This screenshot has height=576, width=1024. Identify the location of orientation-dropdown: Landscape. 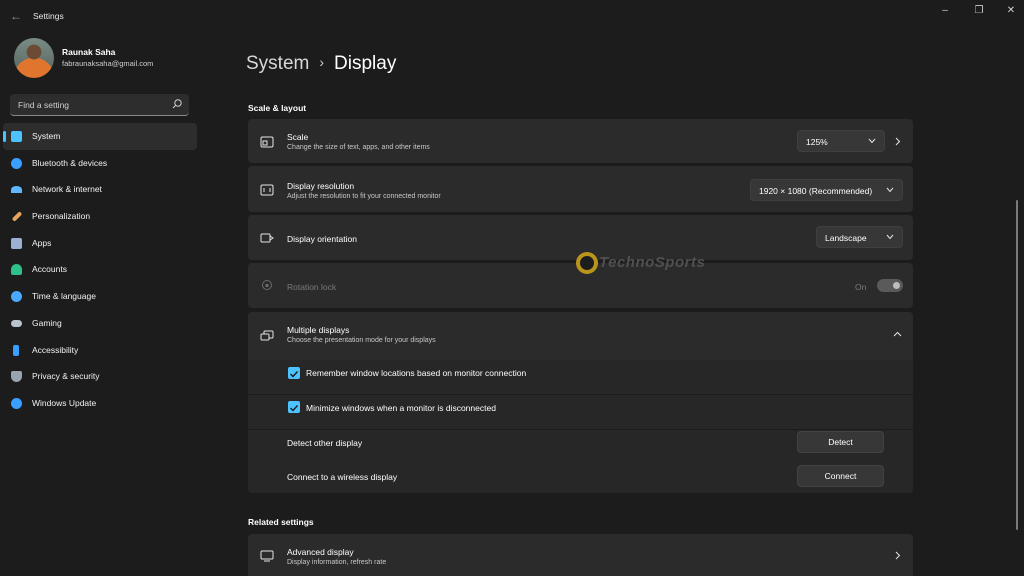
(859, 237).